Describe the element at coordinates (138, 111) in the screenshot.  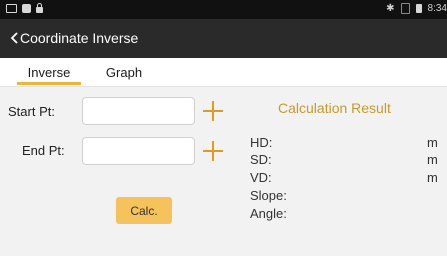
I see `start-point-input` at that location.